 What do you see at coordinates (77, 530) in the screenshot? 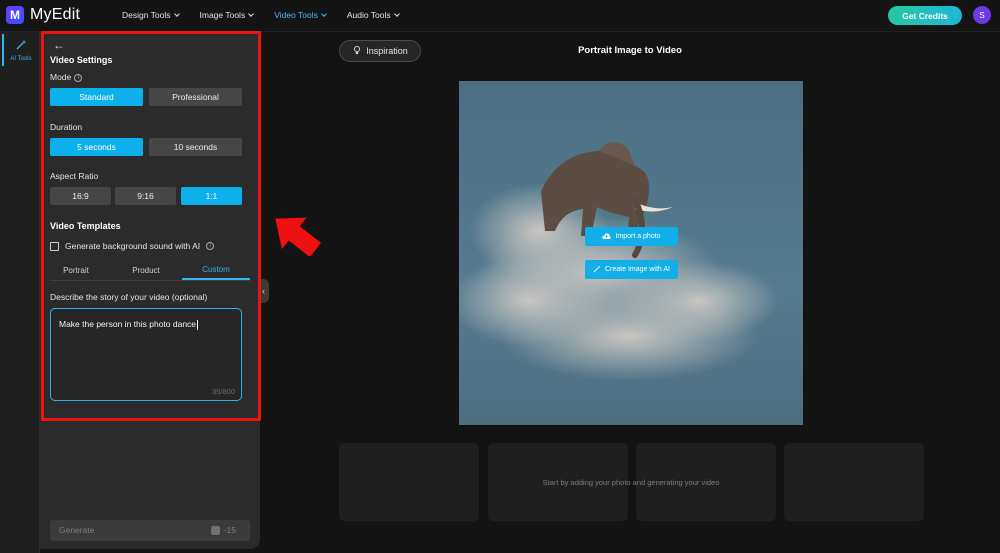
I see `generate-label: Generate` at bounding box center [77, 530].